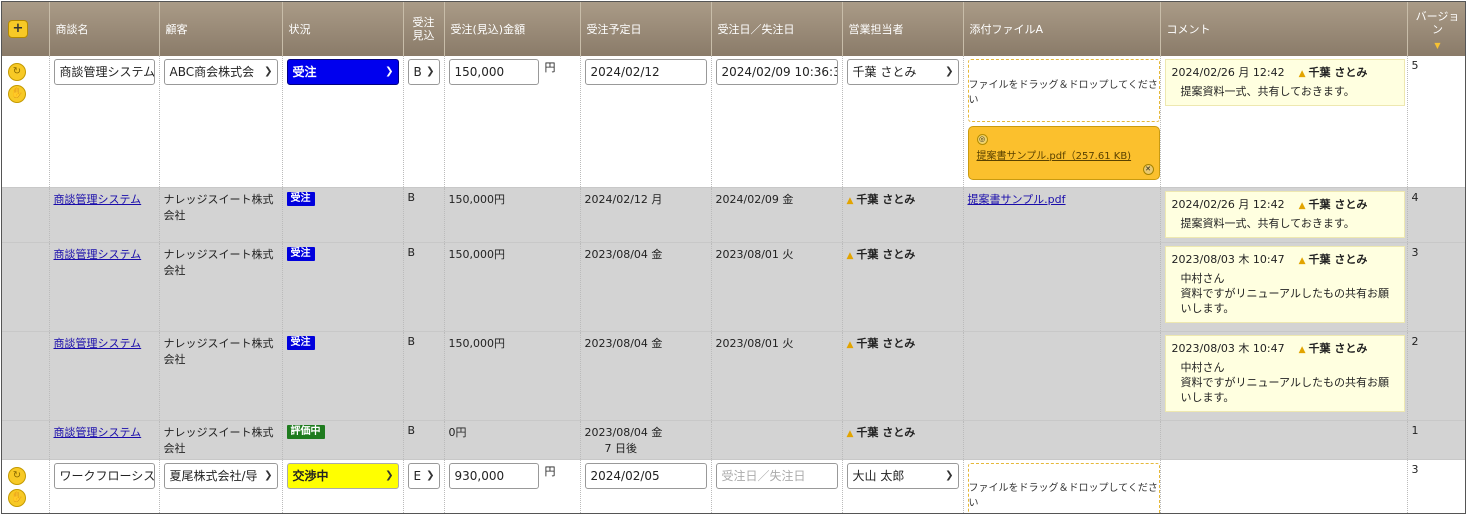  Describe the element at coordinates (1284, 29) in the screenshot. I see `header-comment: コメント` at that location.